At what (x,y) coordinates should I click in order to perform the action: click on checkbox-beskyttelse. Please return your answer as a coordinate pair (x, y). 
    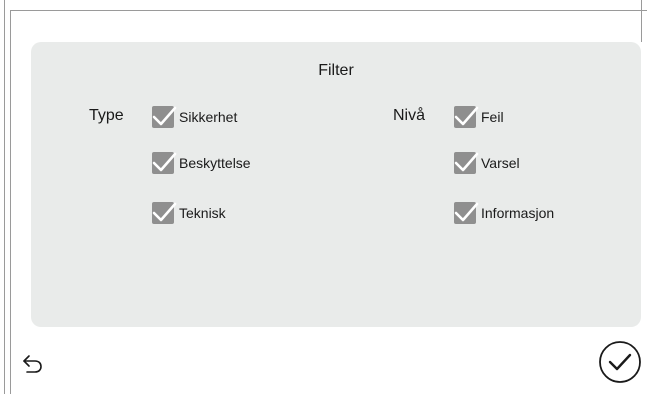
    Looking at the image, I should click on (164, 163).